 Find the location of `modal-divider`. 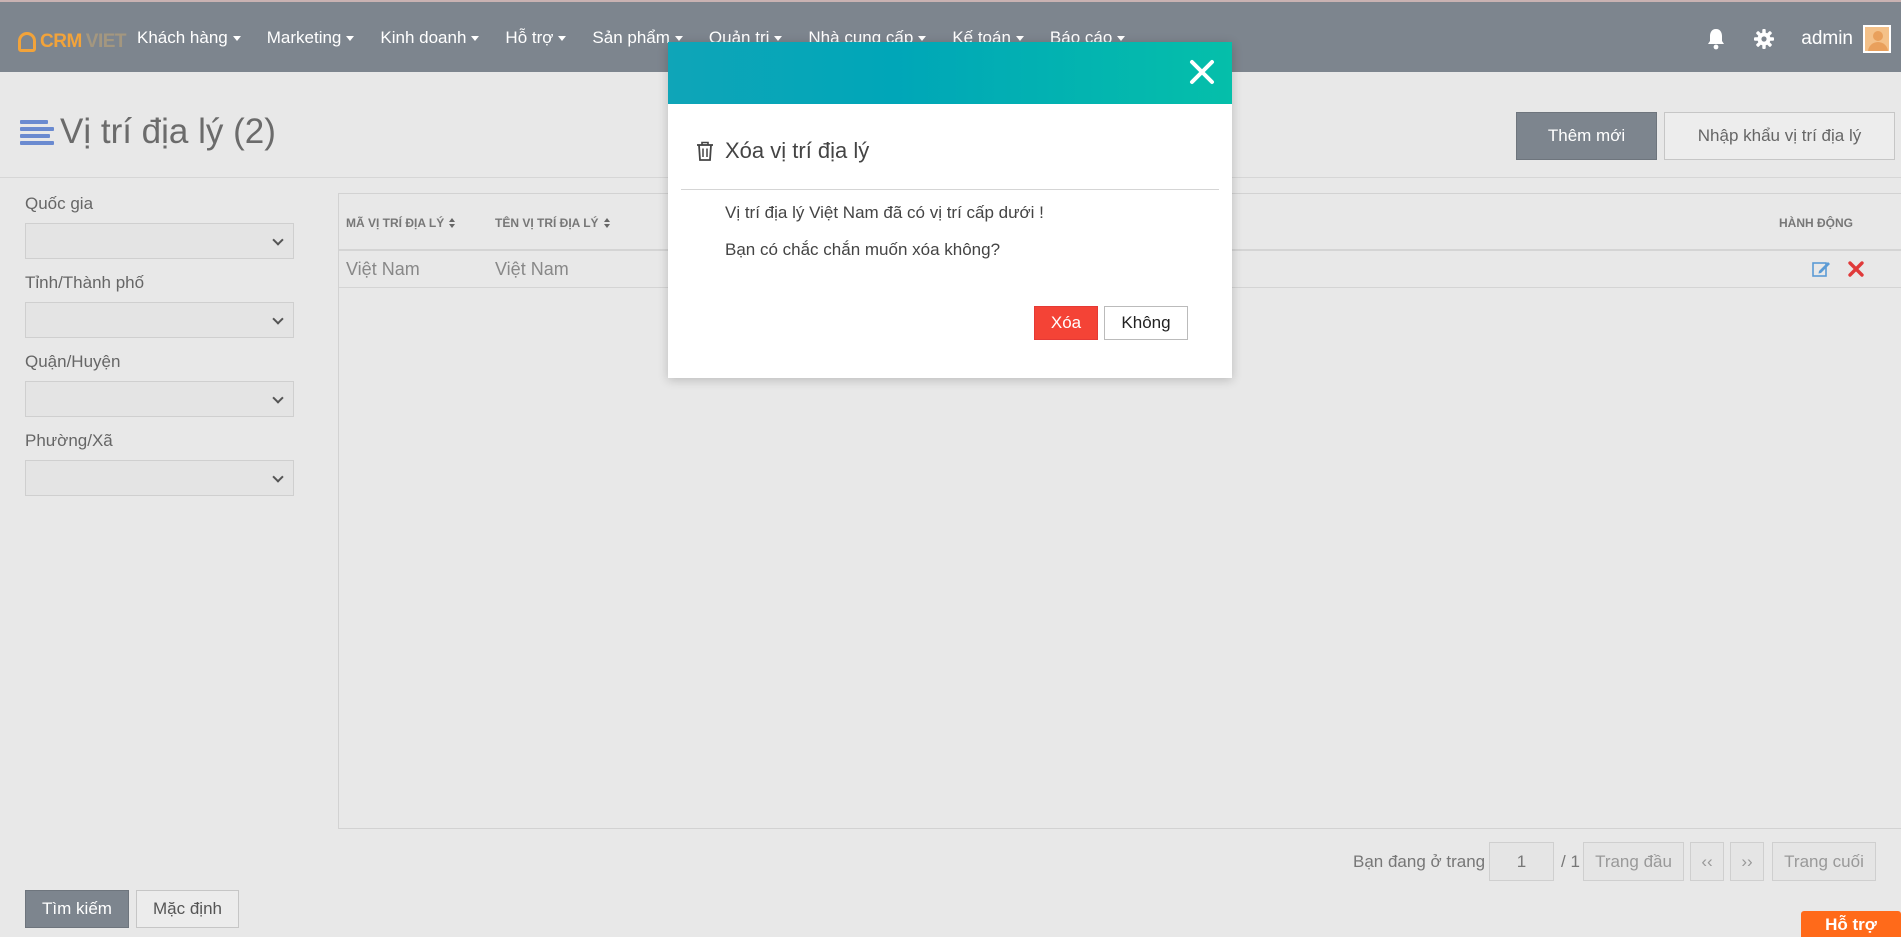

modal-divider is located at coordinates (950, 189).